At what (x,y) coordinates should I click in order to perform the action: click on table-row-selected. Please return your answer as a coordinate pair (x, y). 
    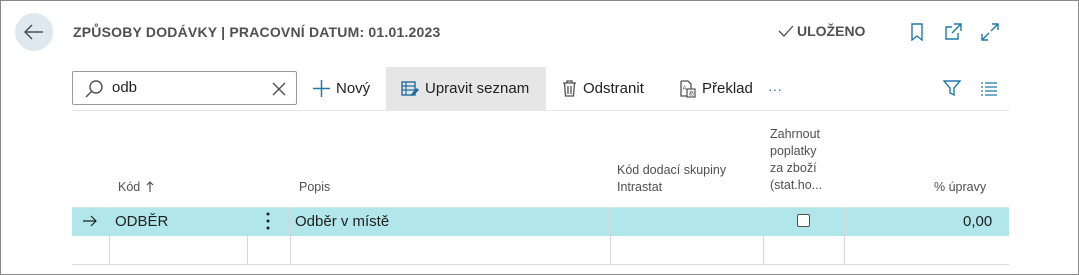
    Looking at the image, I should click on (540, 221).